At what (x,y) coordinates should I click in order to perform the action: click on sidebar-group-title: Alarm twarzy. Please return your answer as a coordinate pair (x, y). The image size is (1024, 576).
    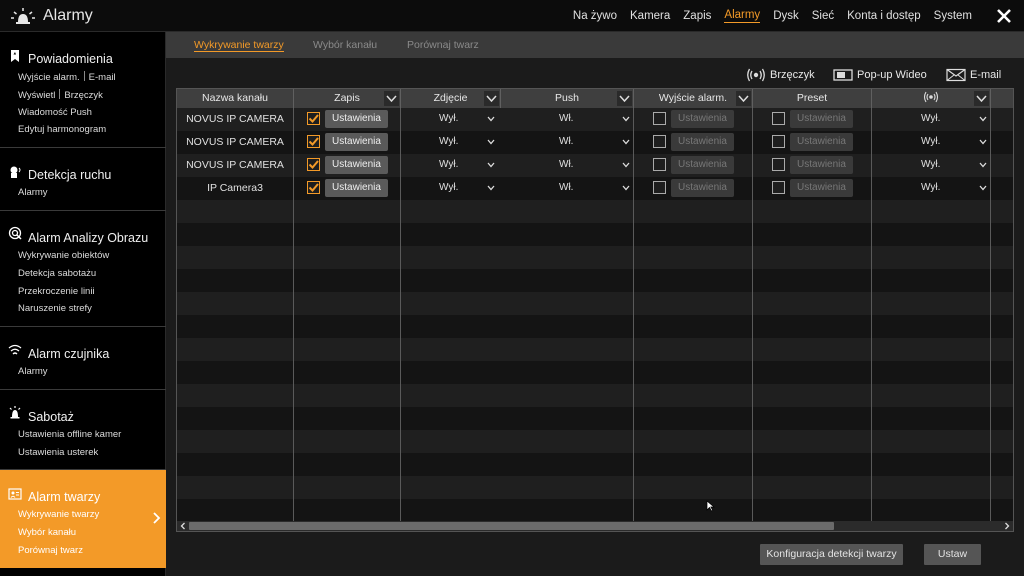
    Looking at the image, I should click on (64, 497).